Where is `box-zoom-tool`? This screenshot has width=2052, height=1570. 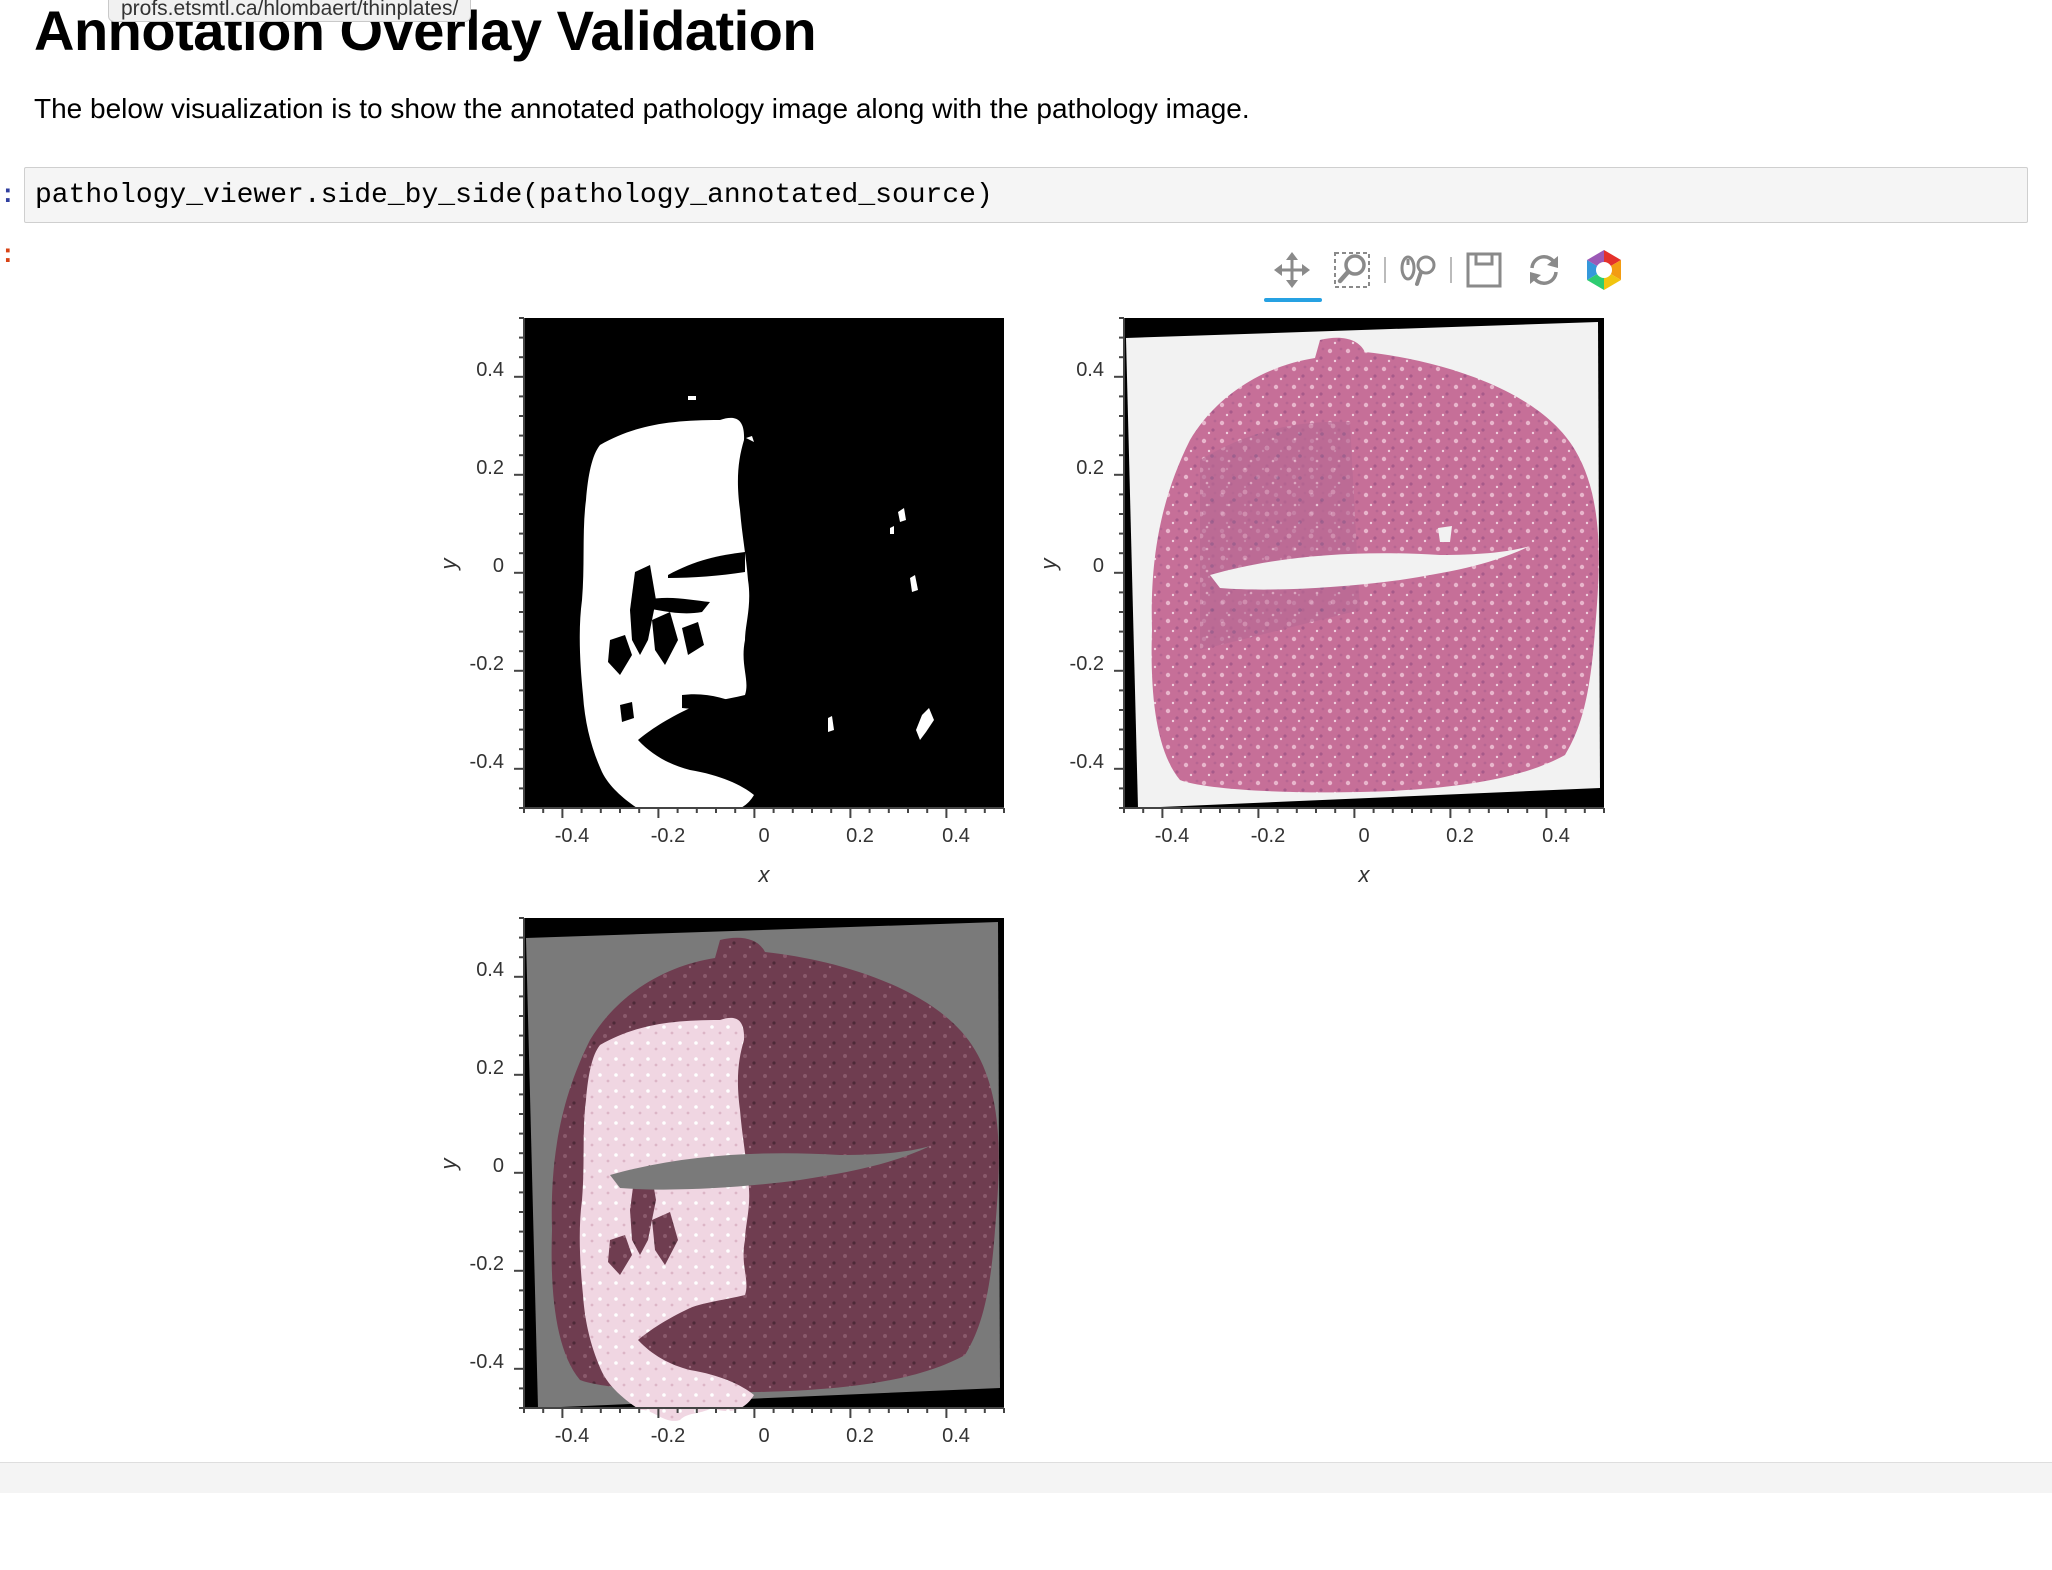 box-zoom-tool is located at coordinates (1352, 270).